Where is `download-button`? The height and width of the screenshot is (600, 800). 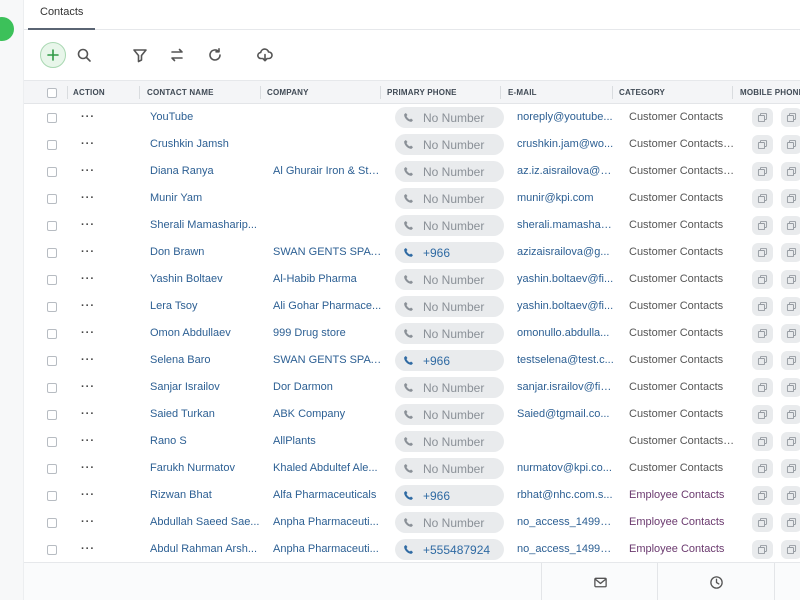 download-button is located at coordinates (265, 55).